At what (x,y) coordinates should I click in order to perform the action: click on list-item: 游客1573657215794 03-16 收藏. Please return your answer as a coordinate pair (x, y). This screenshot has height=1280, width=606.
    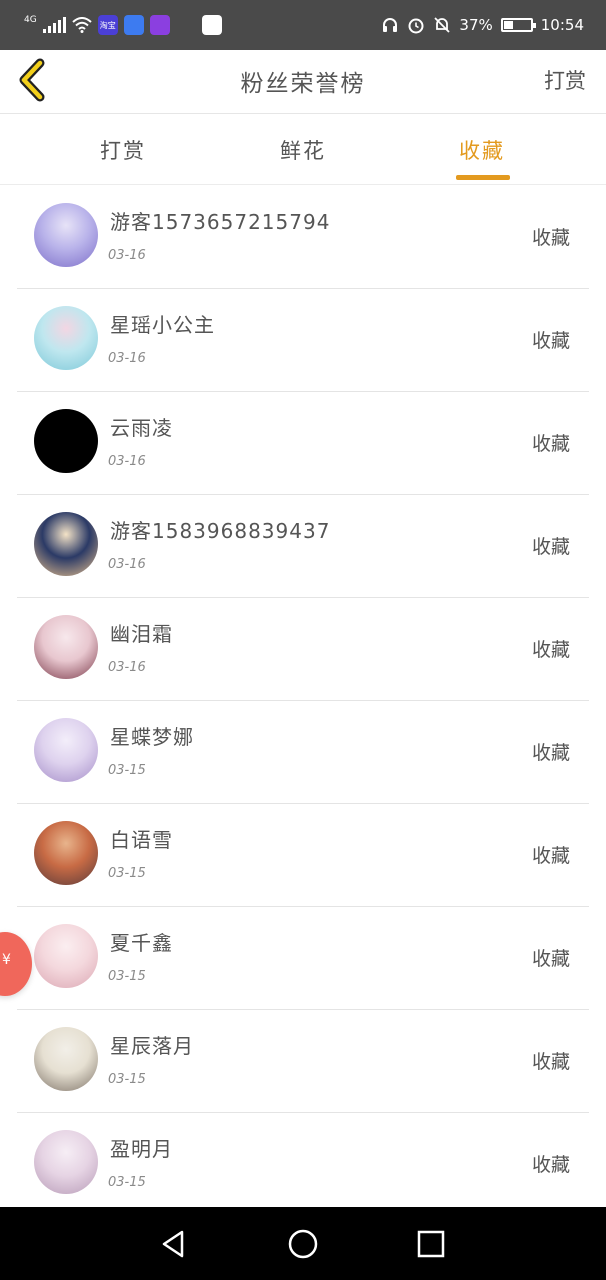
    Looking at the image, I should click on (303, 237).